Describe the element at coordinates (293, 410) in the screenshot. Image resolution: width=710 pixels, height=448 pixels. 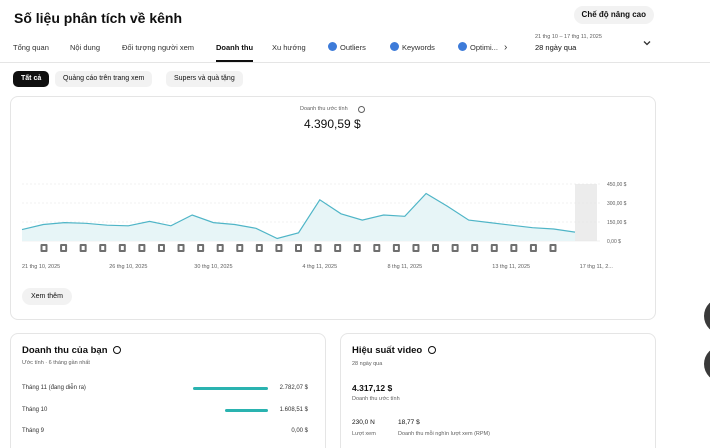
I see `month-value: 1.608,51 $` at that location.